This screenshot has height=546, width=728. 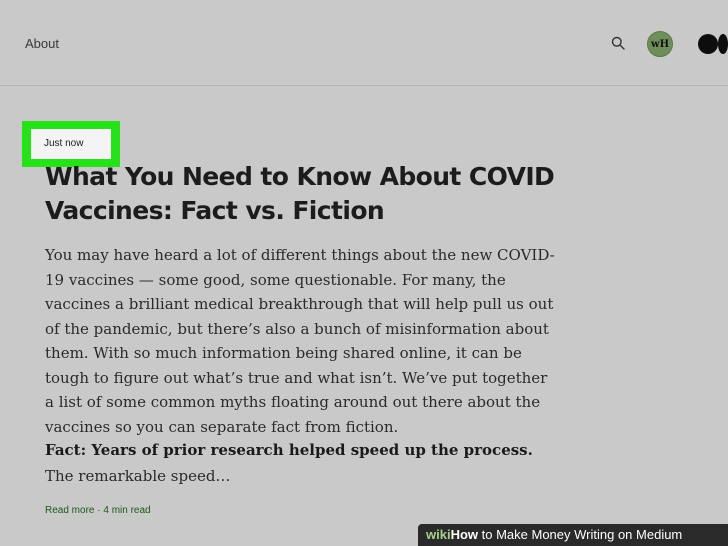 What do you see at coordinates (42, 43) in the screenshot?
I see `about-link: About` at bounding box center [42, 43].